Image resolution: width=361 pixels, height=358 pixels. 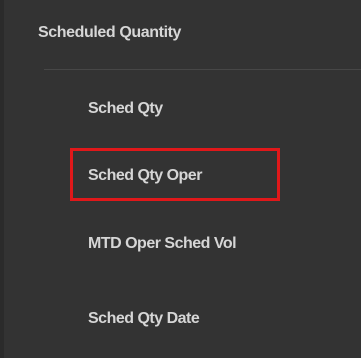 I want to click on menu-item-label: Sched Qty Oper, so click(x=145, y=175).